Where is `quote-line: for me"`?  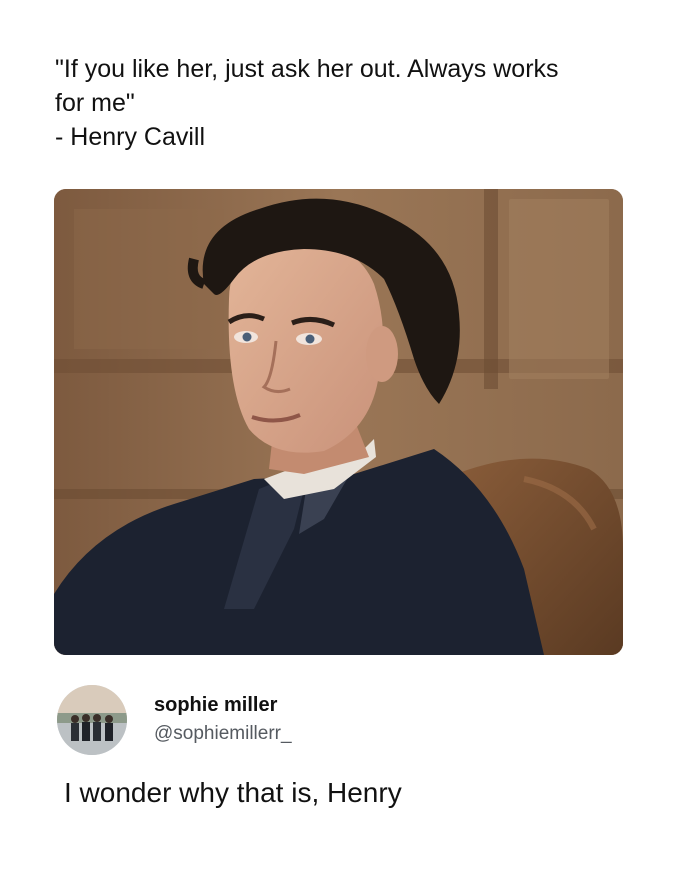
quote-line: for me" is located at coordinates (95, 103).